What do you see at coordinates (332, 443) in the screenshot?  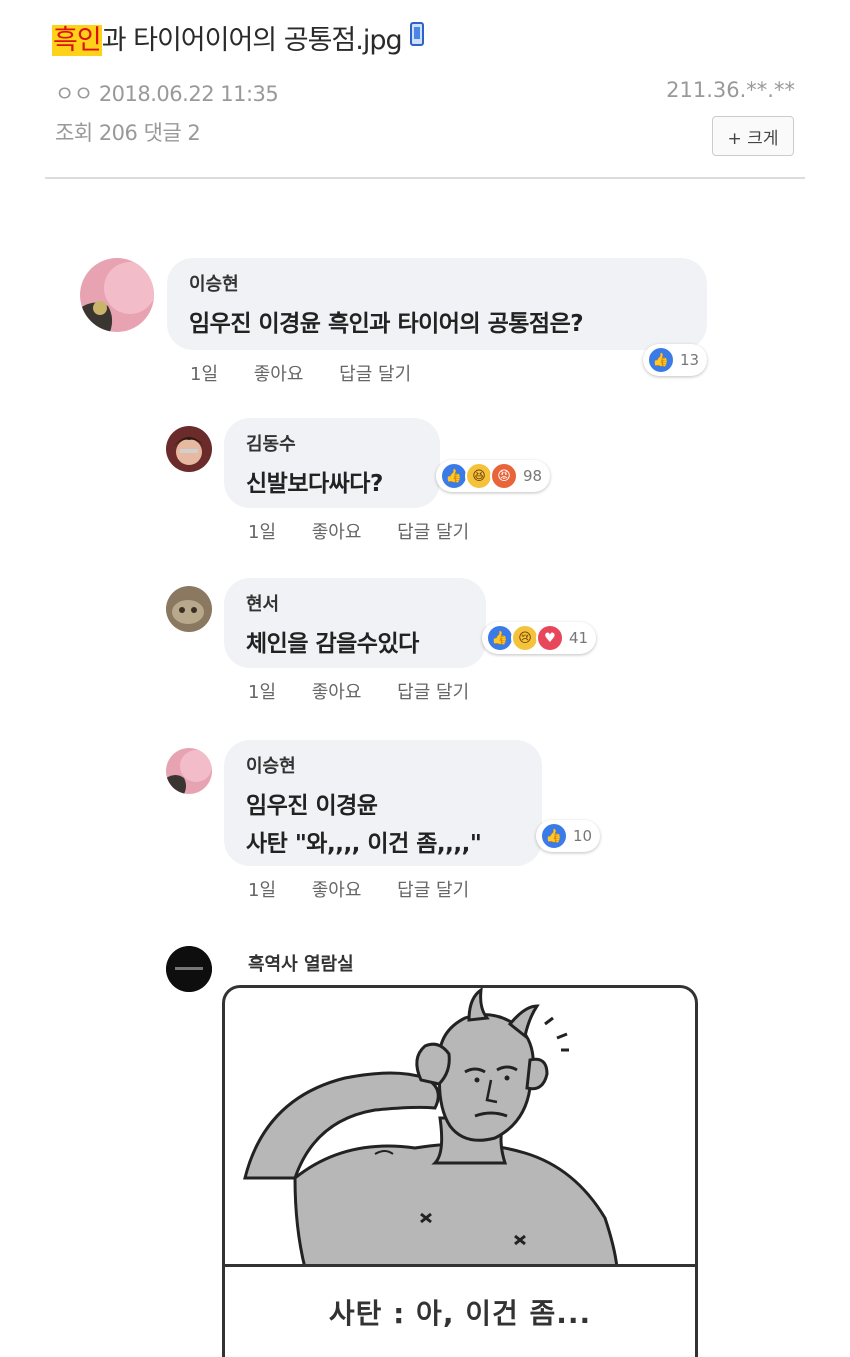 I see `comment-author: 김동수` at bounding box center [332, 443].